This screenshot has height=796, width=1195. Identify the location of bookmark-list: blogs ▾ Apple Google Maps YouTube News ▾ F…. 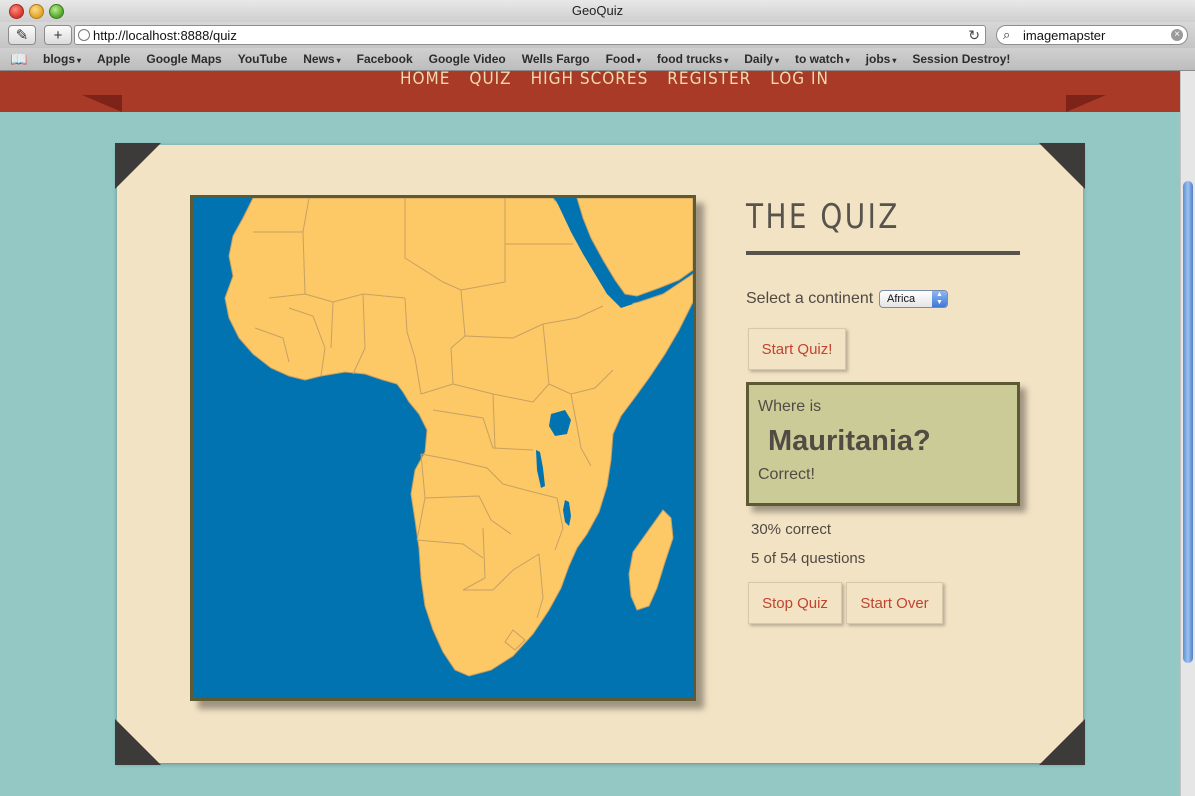
(534, 59).